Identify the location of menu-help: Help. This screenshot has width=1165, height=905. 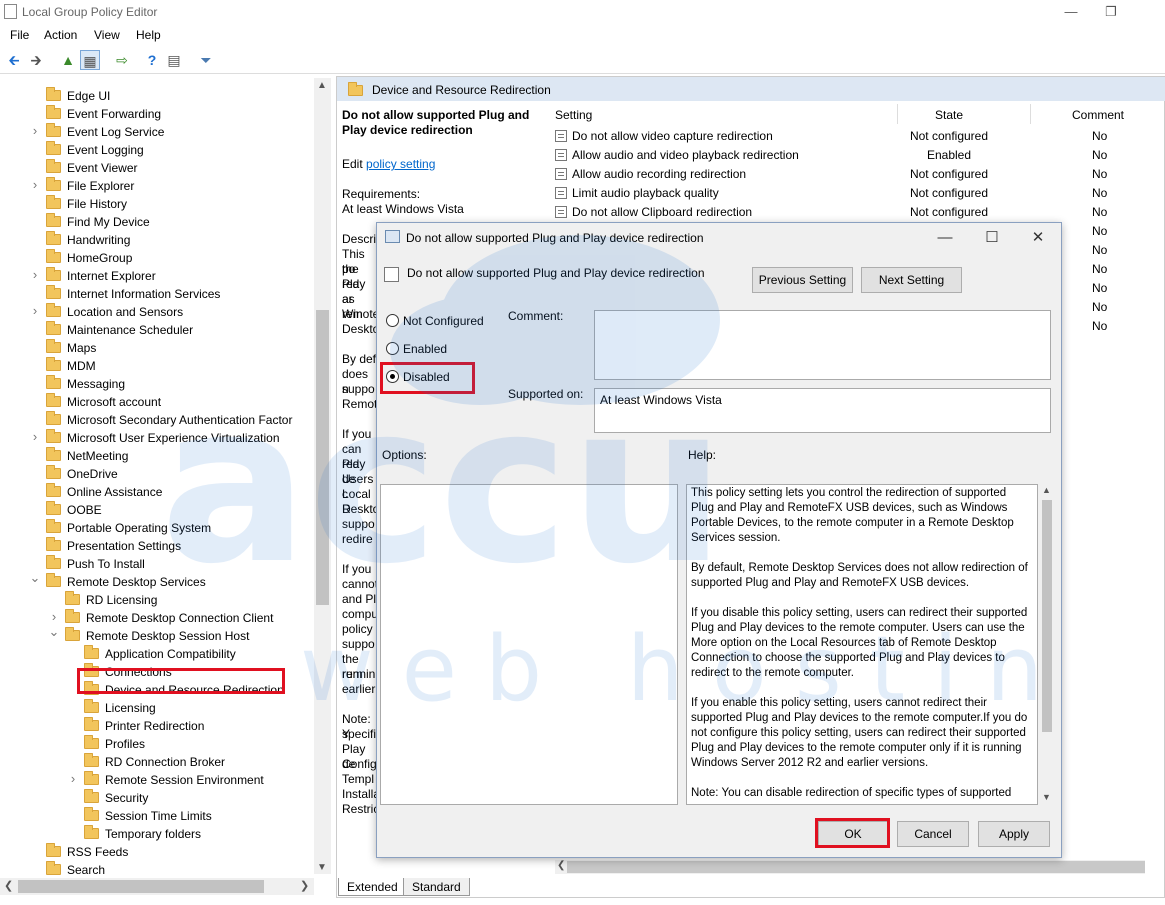
(148, 35).